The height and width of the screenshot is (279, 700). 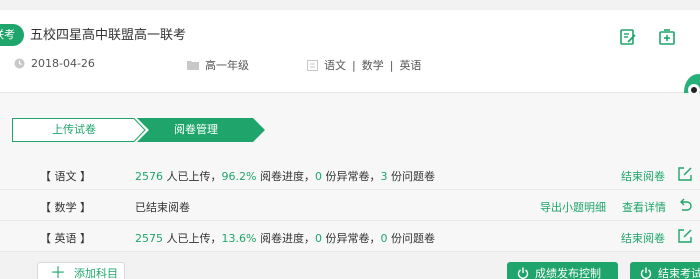 What do you see at coordinates (335, 65) in the screenshot?
I see `subject-chinese: 语文` at bounding box center [335, 65].